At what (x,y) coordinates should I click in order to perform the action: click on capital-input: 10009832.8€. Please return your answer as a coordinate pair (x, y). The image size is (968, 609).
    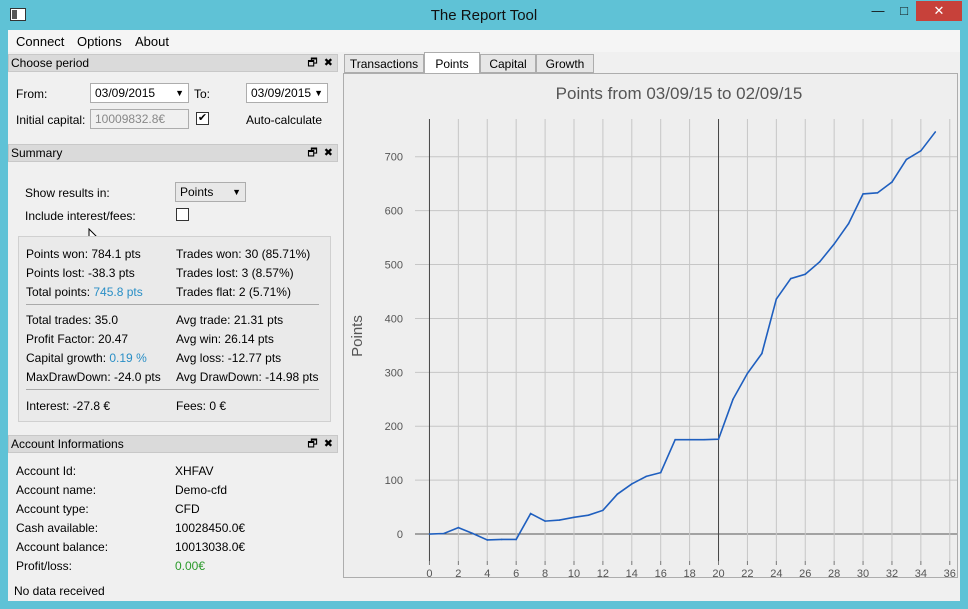
    Looking at the image, I should click on (139, 119).